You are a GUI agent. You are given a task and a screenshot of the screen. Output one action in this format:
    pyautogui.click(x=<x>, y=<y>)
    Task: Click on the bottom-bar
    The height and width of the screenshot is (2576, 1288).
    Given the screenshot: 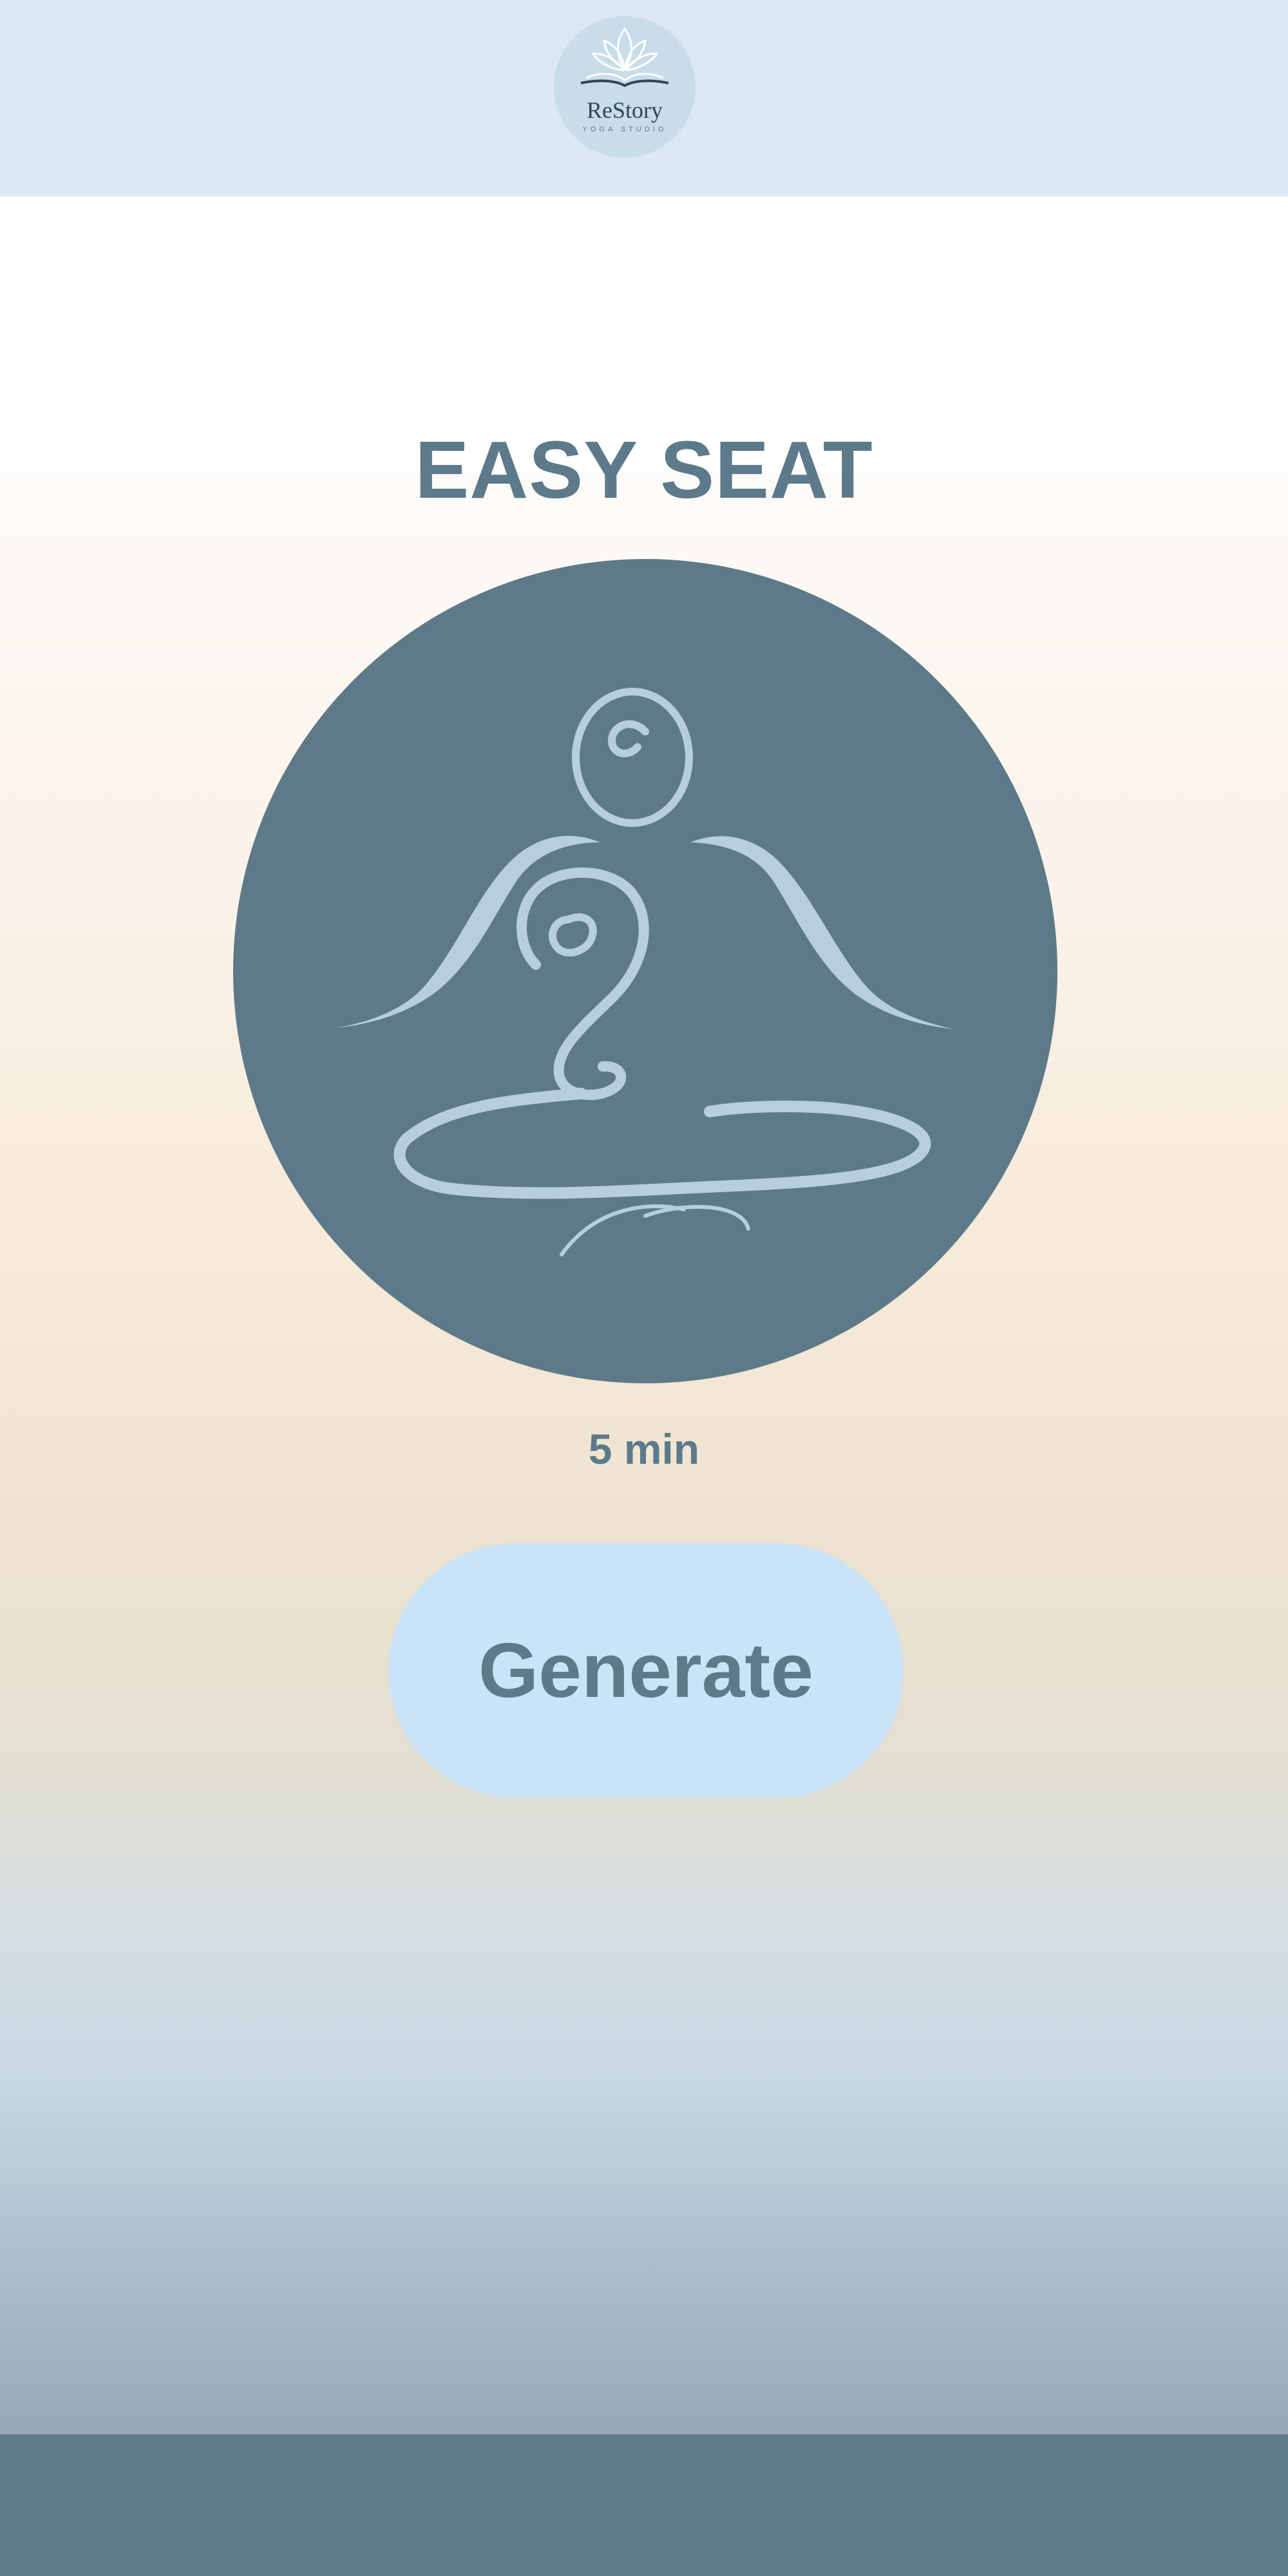 What is the action you would take?
    pyautogui.click(x=644, y=2505)
    